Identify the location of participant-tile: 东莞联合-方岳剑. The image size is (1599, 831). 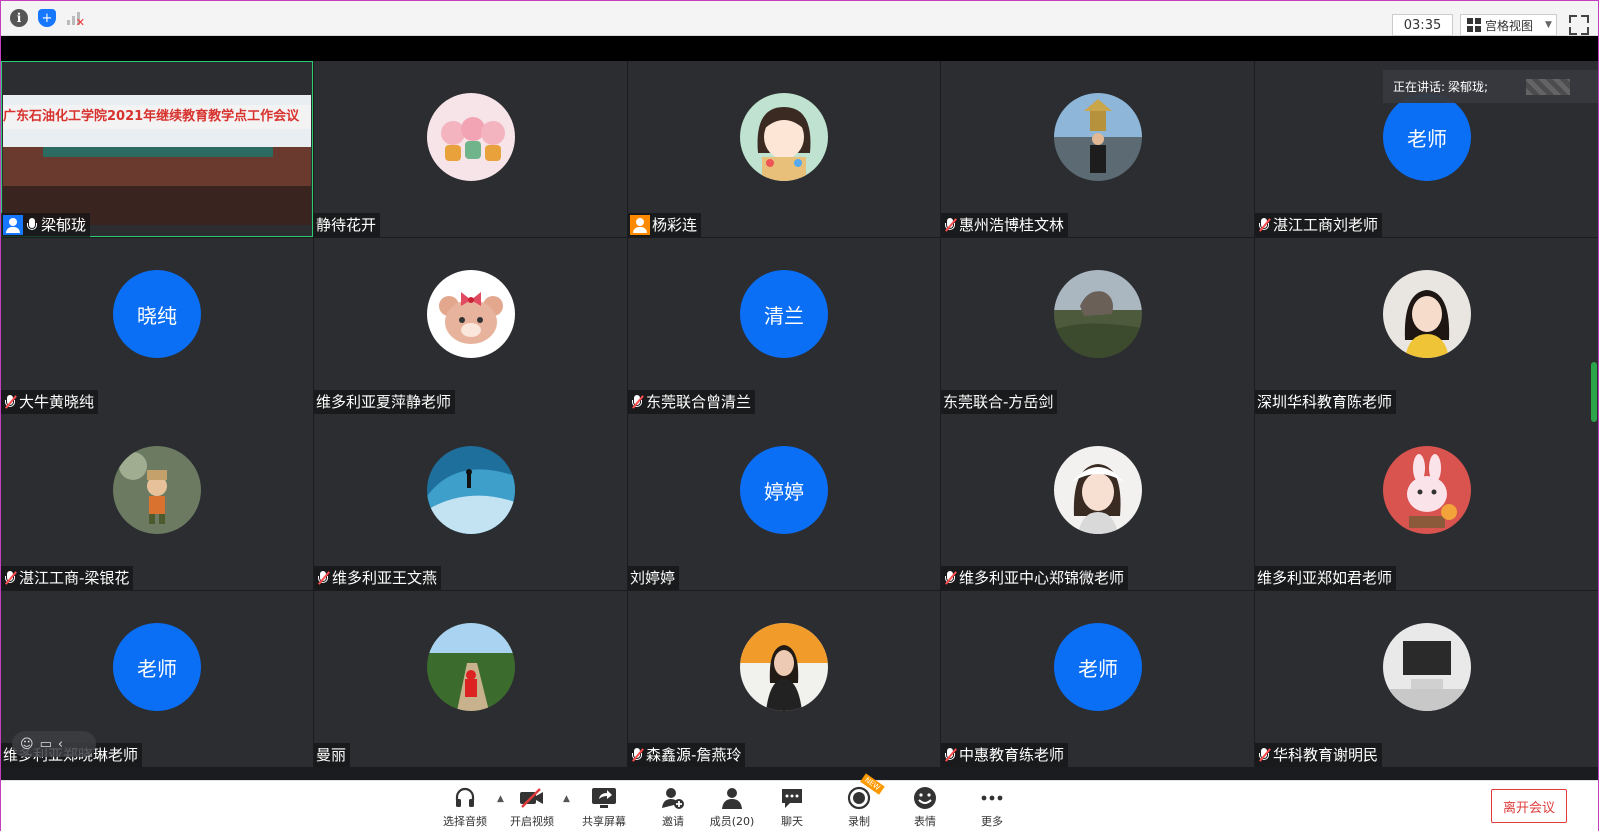
(1097, 326).